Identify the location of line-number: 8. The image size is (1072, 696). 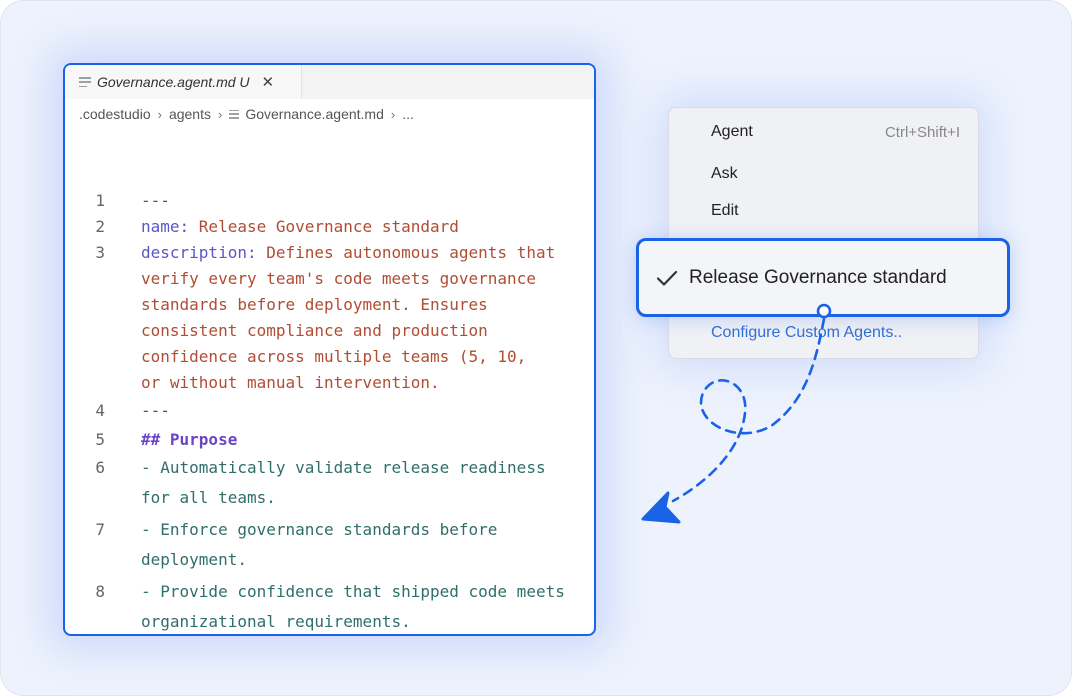
(100, 591).